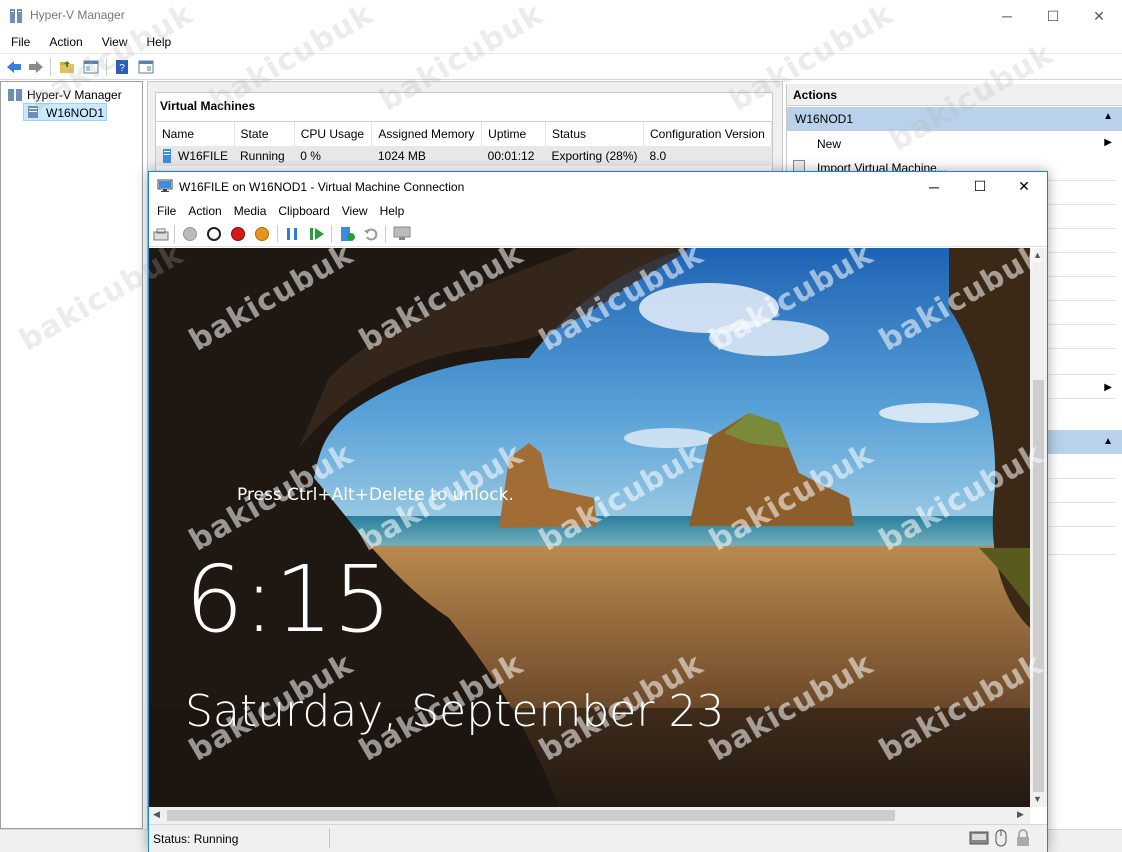 This screenshot has width=1122, height=852. Describe the element at coordinates (252, 211) in the screenshot. I see `vmc-menu-media: Media` at that location.